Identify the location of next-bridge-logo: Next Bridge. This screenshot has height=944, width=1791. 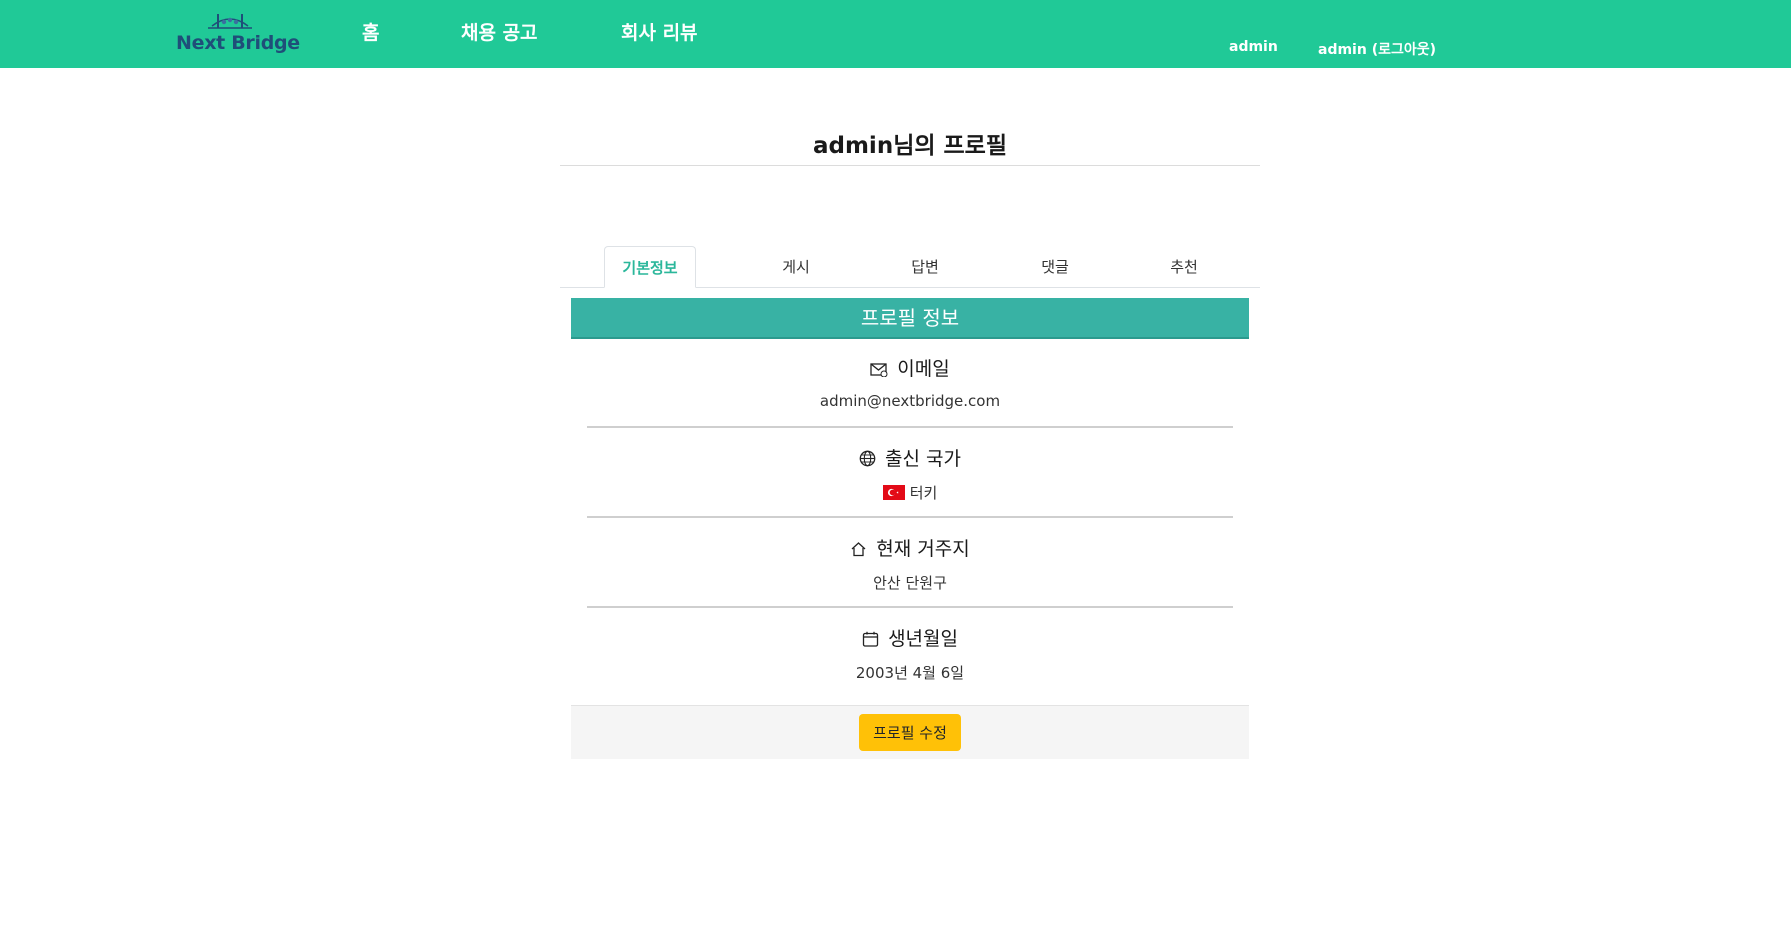
(238, 33).